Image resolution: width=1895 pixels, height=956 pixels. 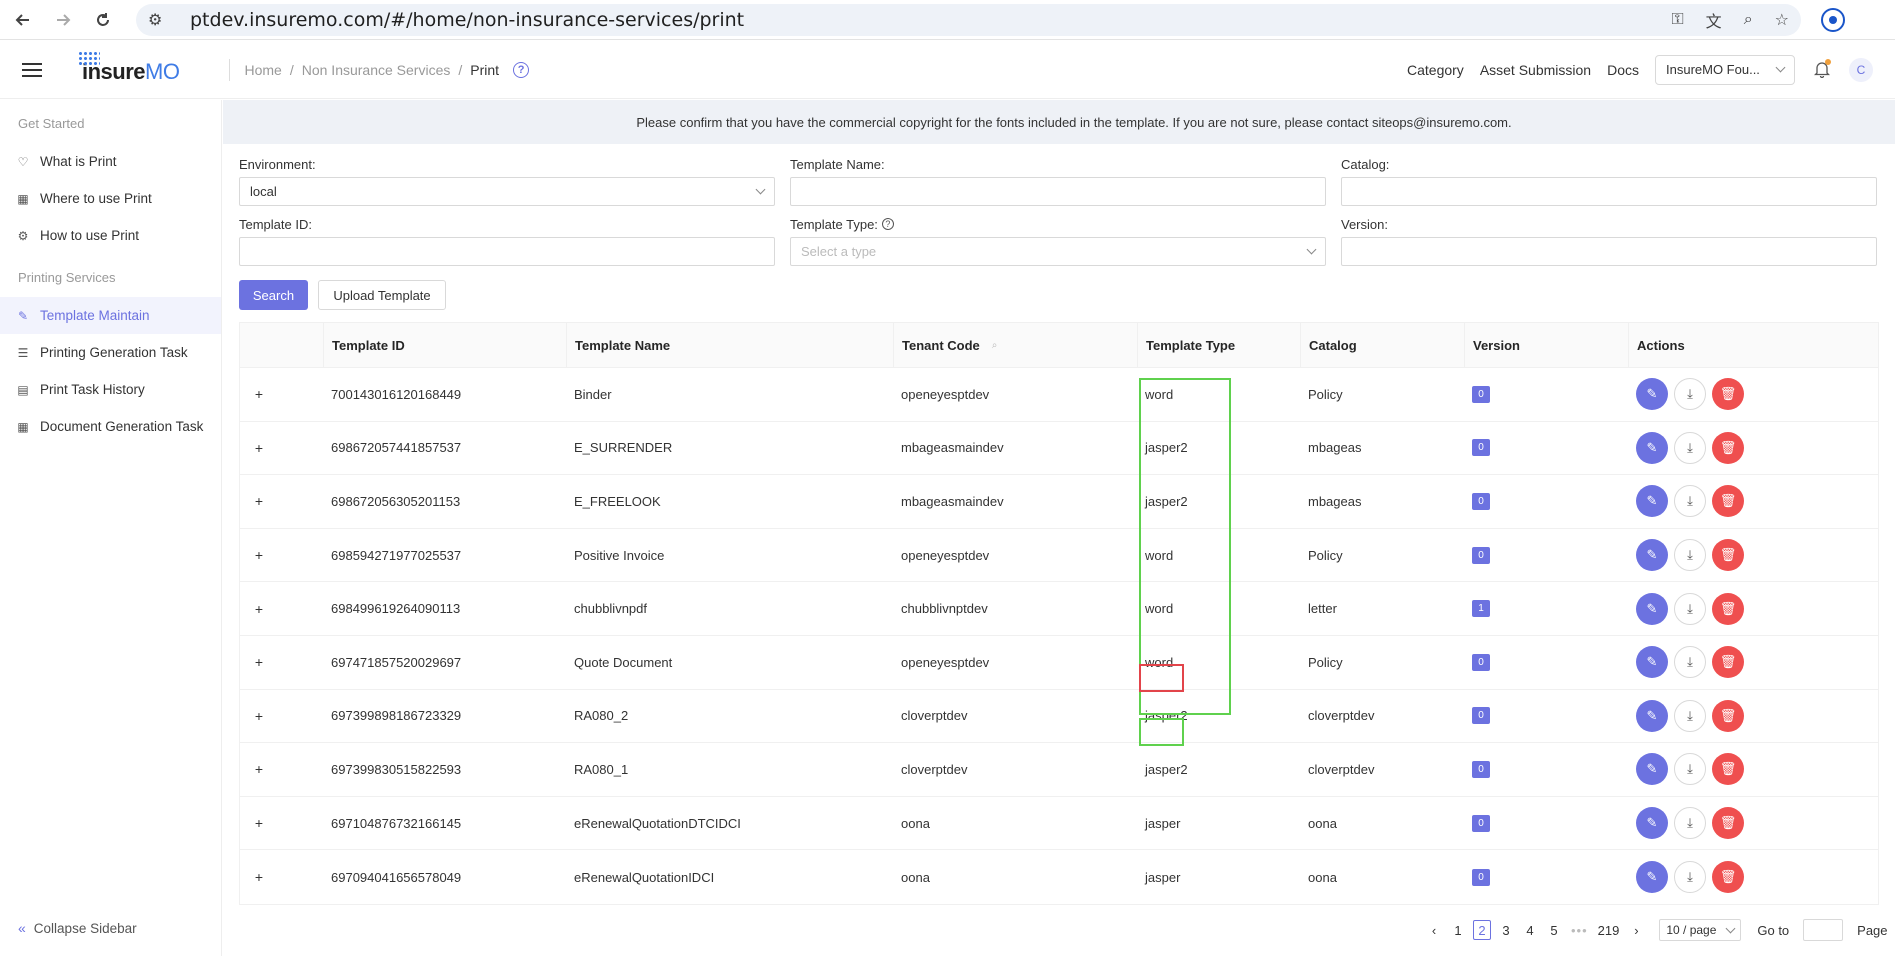 I want to click on question-icon: ?, so click(x=887, y=224).